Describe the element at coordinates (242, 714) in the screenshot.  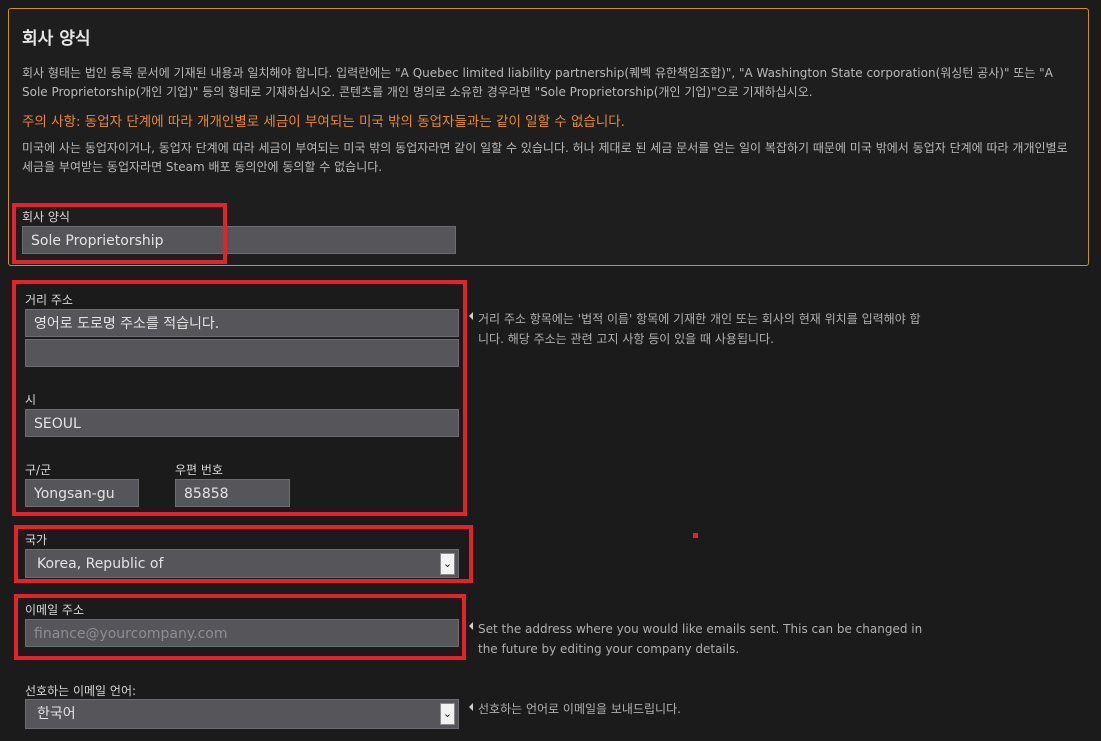
I see `language-select: 한국어 ⌄` at that location.